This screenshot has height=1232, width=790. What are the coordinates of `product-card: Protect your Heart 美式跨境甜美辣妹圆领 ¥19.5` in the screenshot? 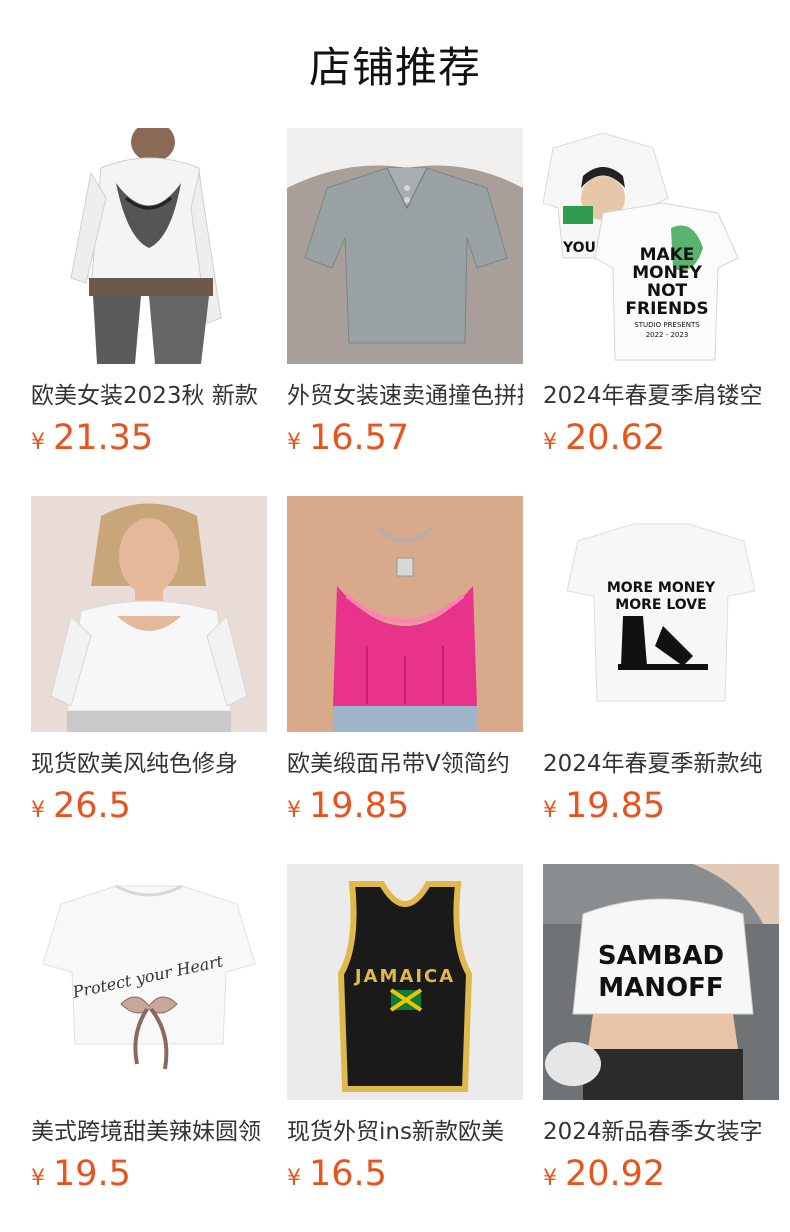 It's located at (149, 1029).